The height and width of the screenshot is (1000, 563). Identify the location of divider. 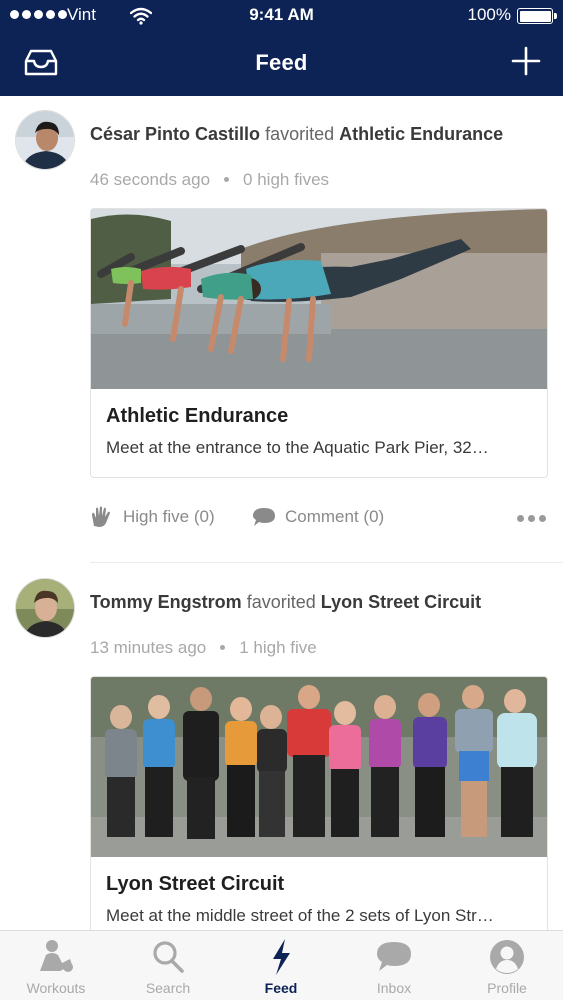
(326, 562).